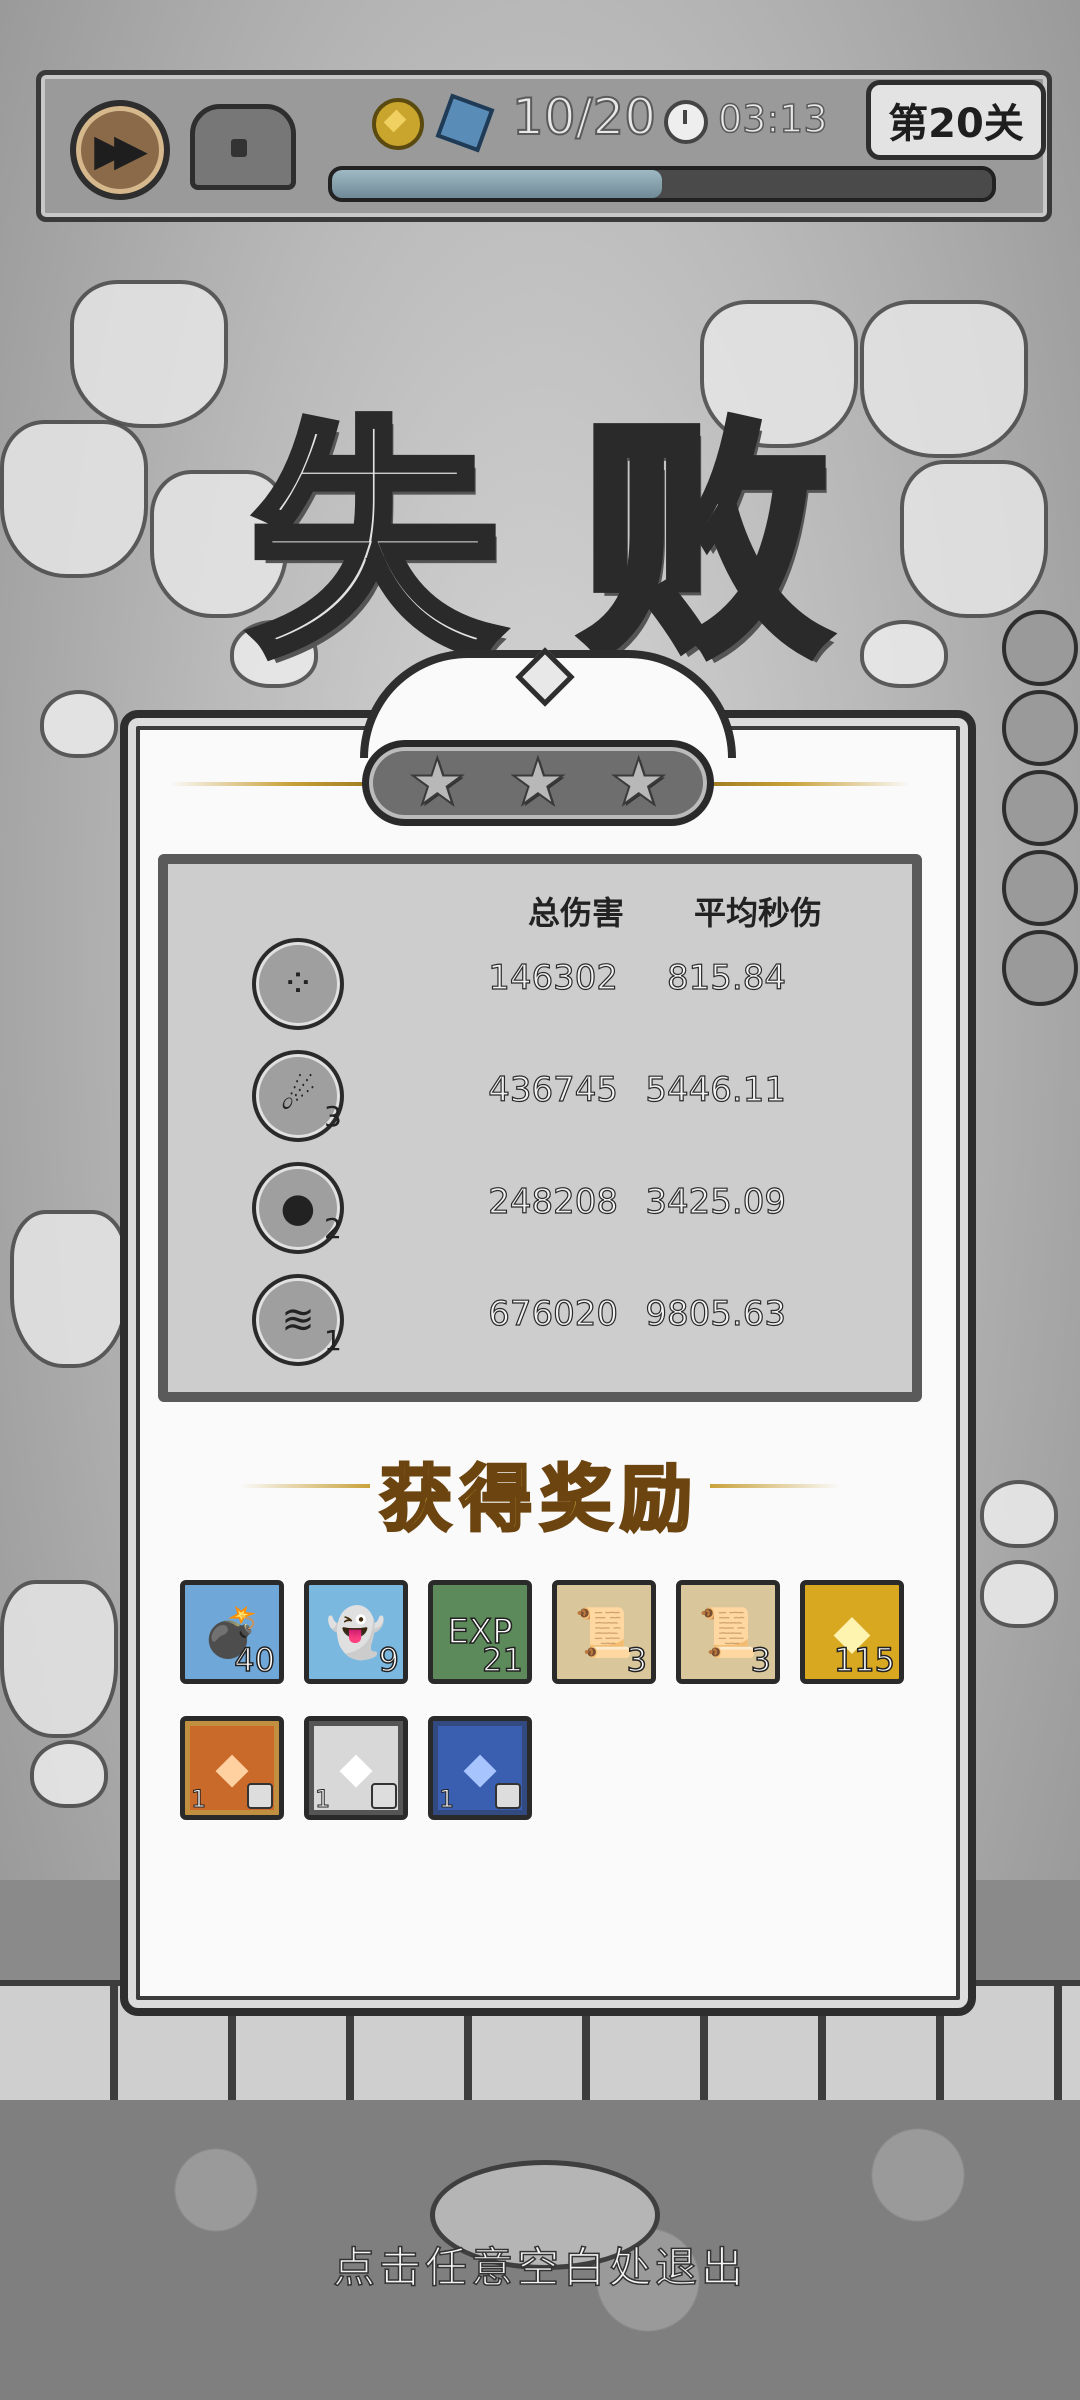  What do you see at coordinates (540, 2264) in the screenshot?
I see `exit-hint: 点击任意空白处退出` at bounding box center [540, 2264].